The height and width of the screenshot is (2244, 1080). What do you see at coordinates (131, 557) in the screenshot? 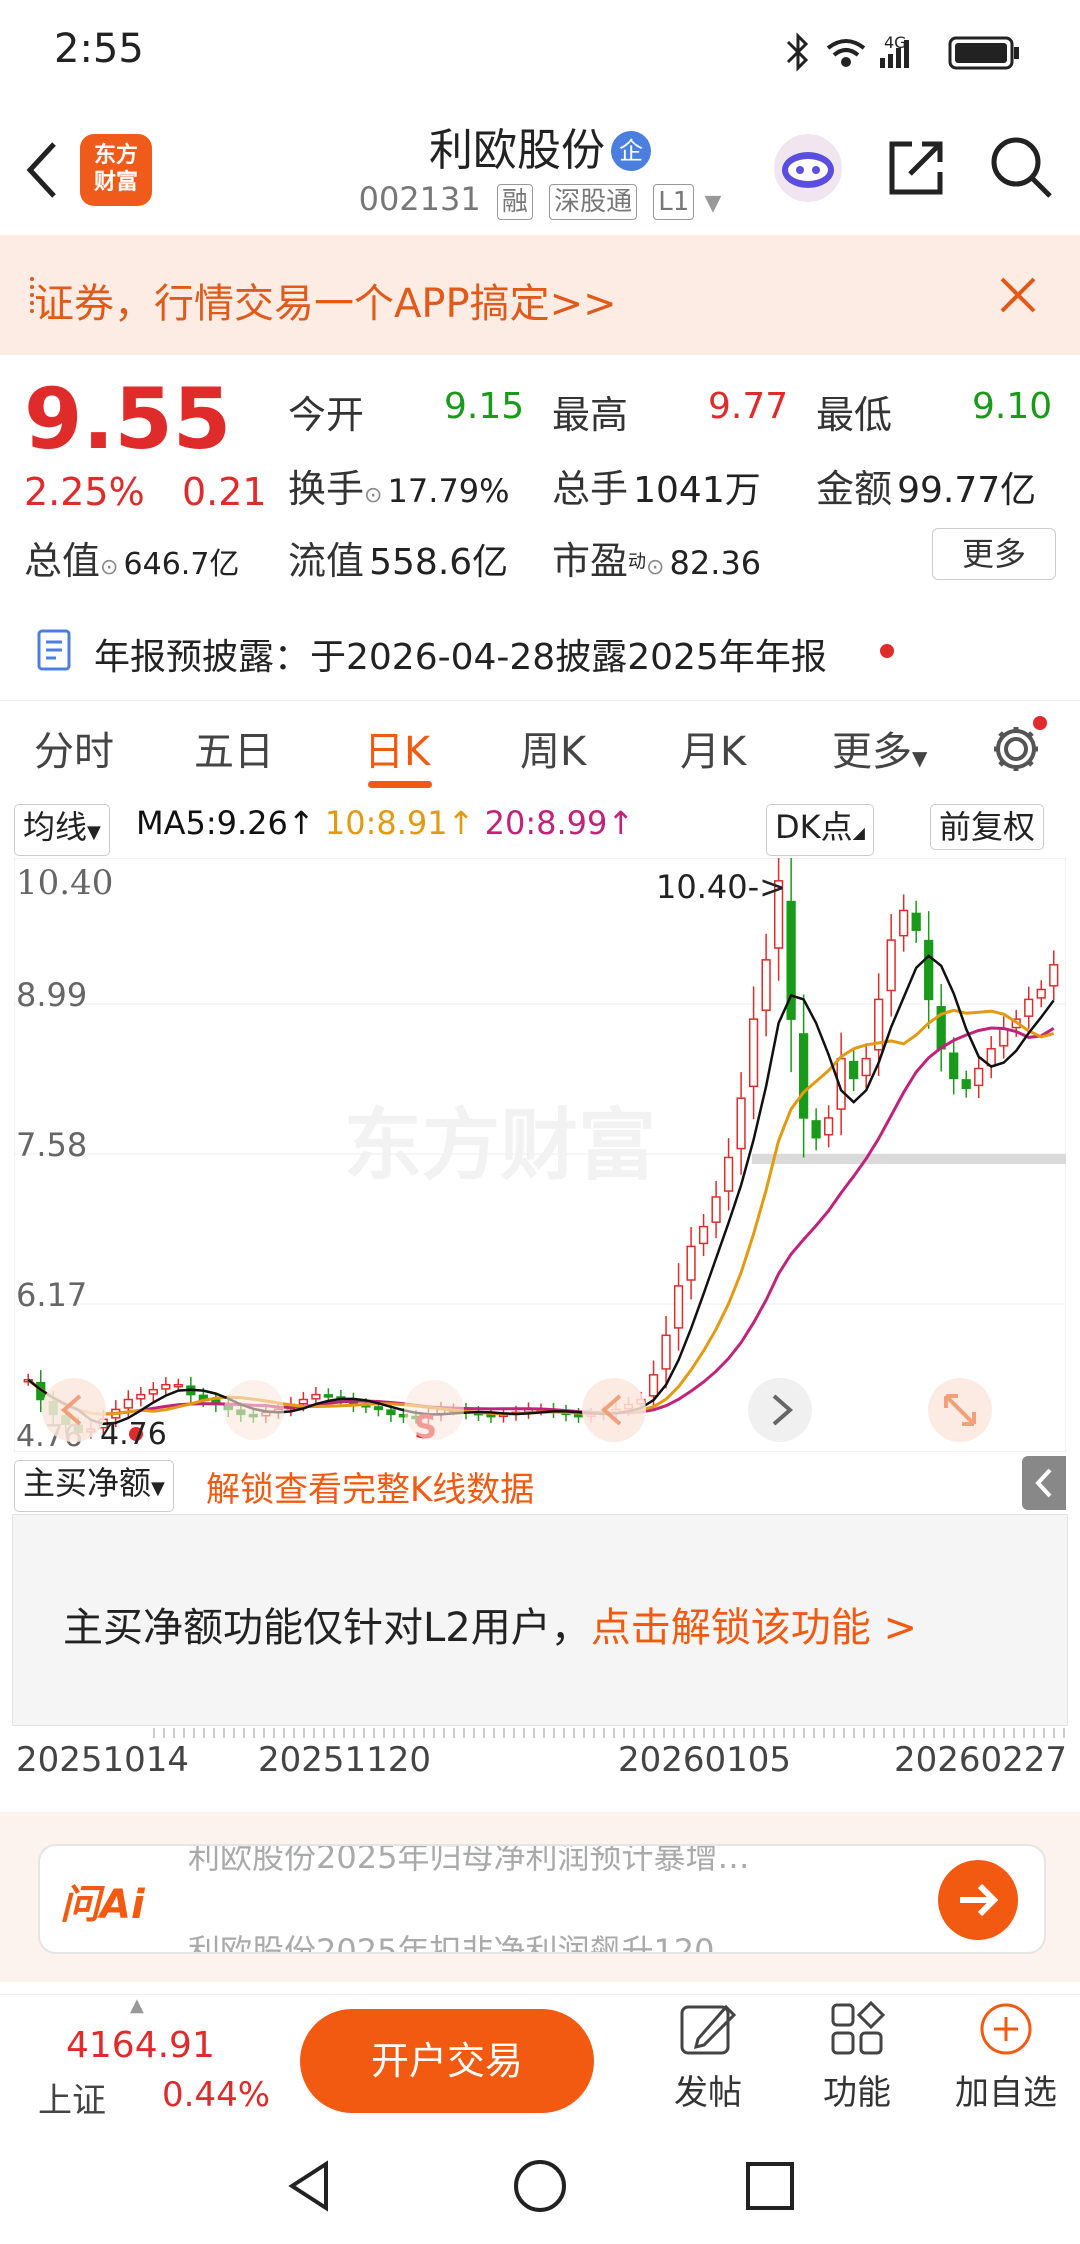
I see `market-cap: 总值⊙ 646.7亿` at bounding box center [131, 557].